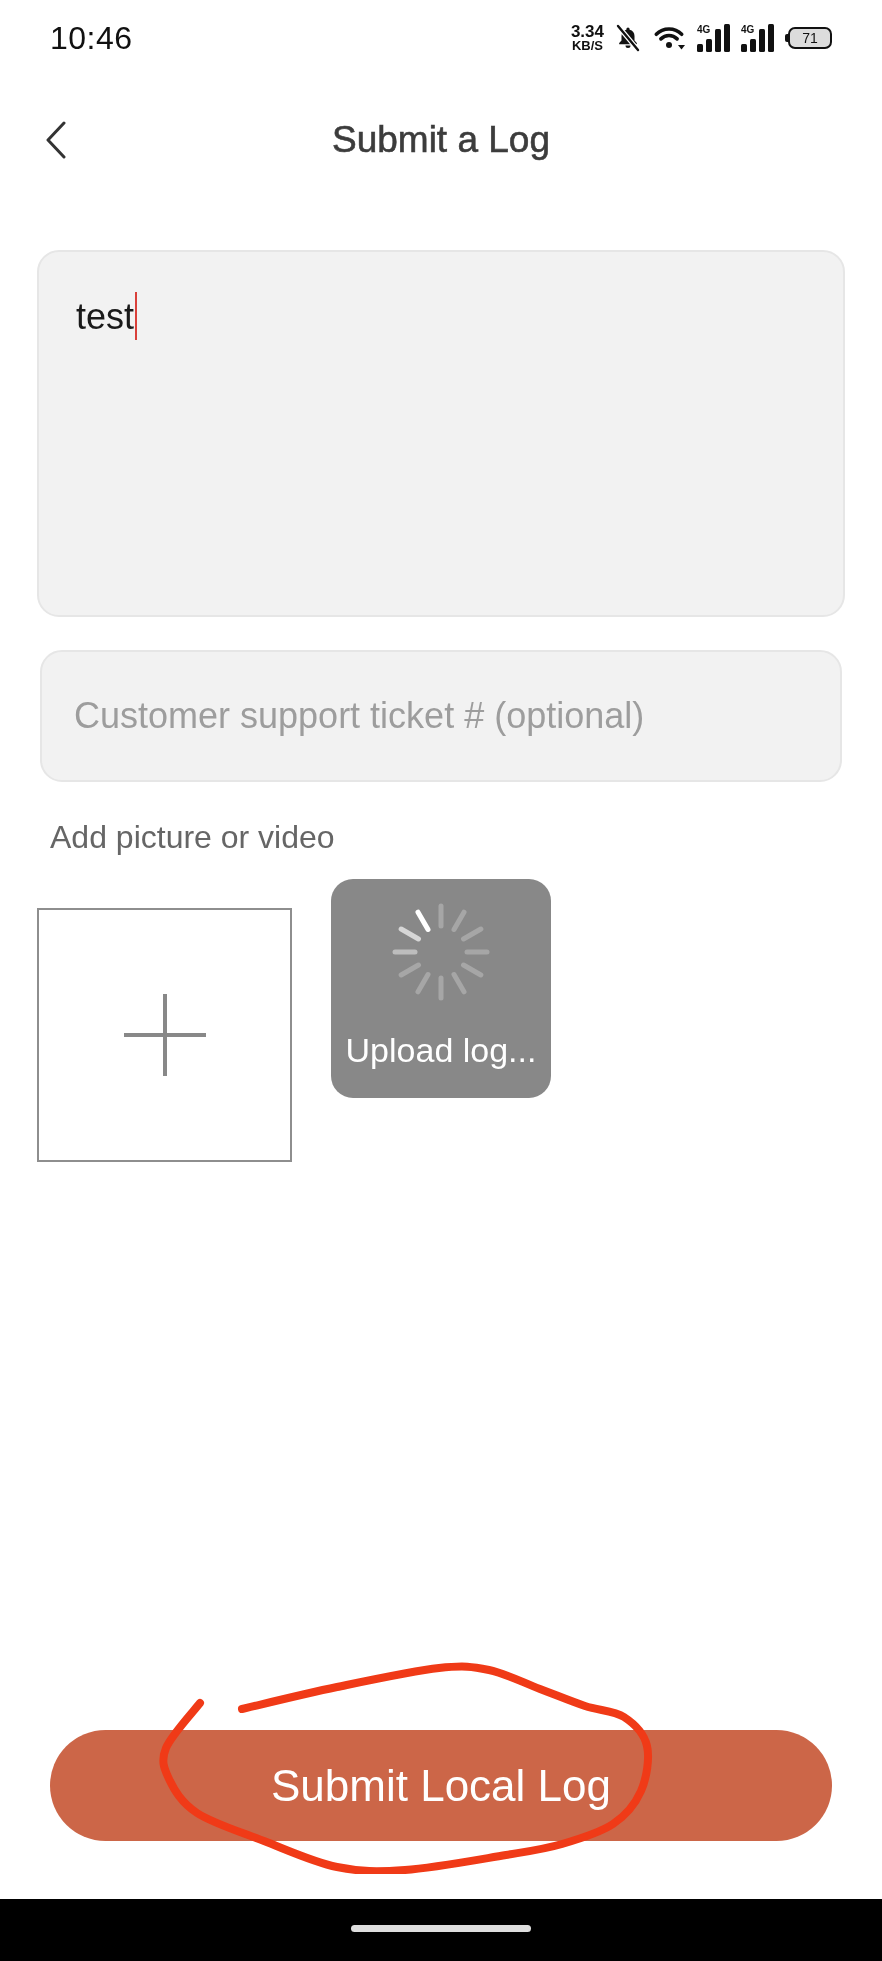 The width and height of the screenshot is (882, 1961). What do you see at coordinates (587, 31) in the screenshot?
I see `network-speed: 3.34` at bounding box center [587, 31].